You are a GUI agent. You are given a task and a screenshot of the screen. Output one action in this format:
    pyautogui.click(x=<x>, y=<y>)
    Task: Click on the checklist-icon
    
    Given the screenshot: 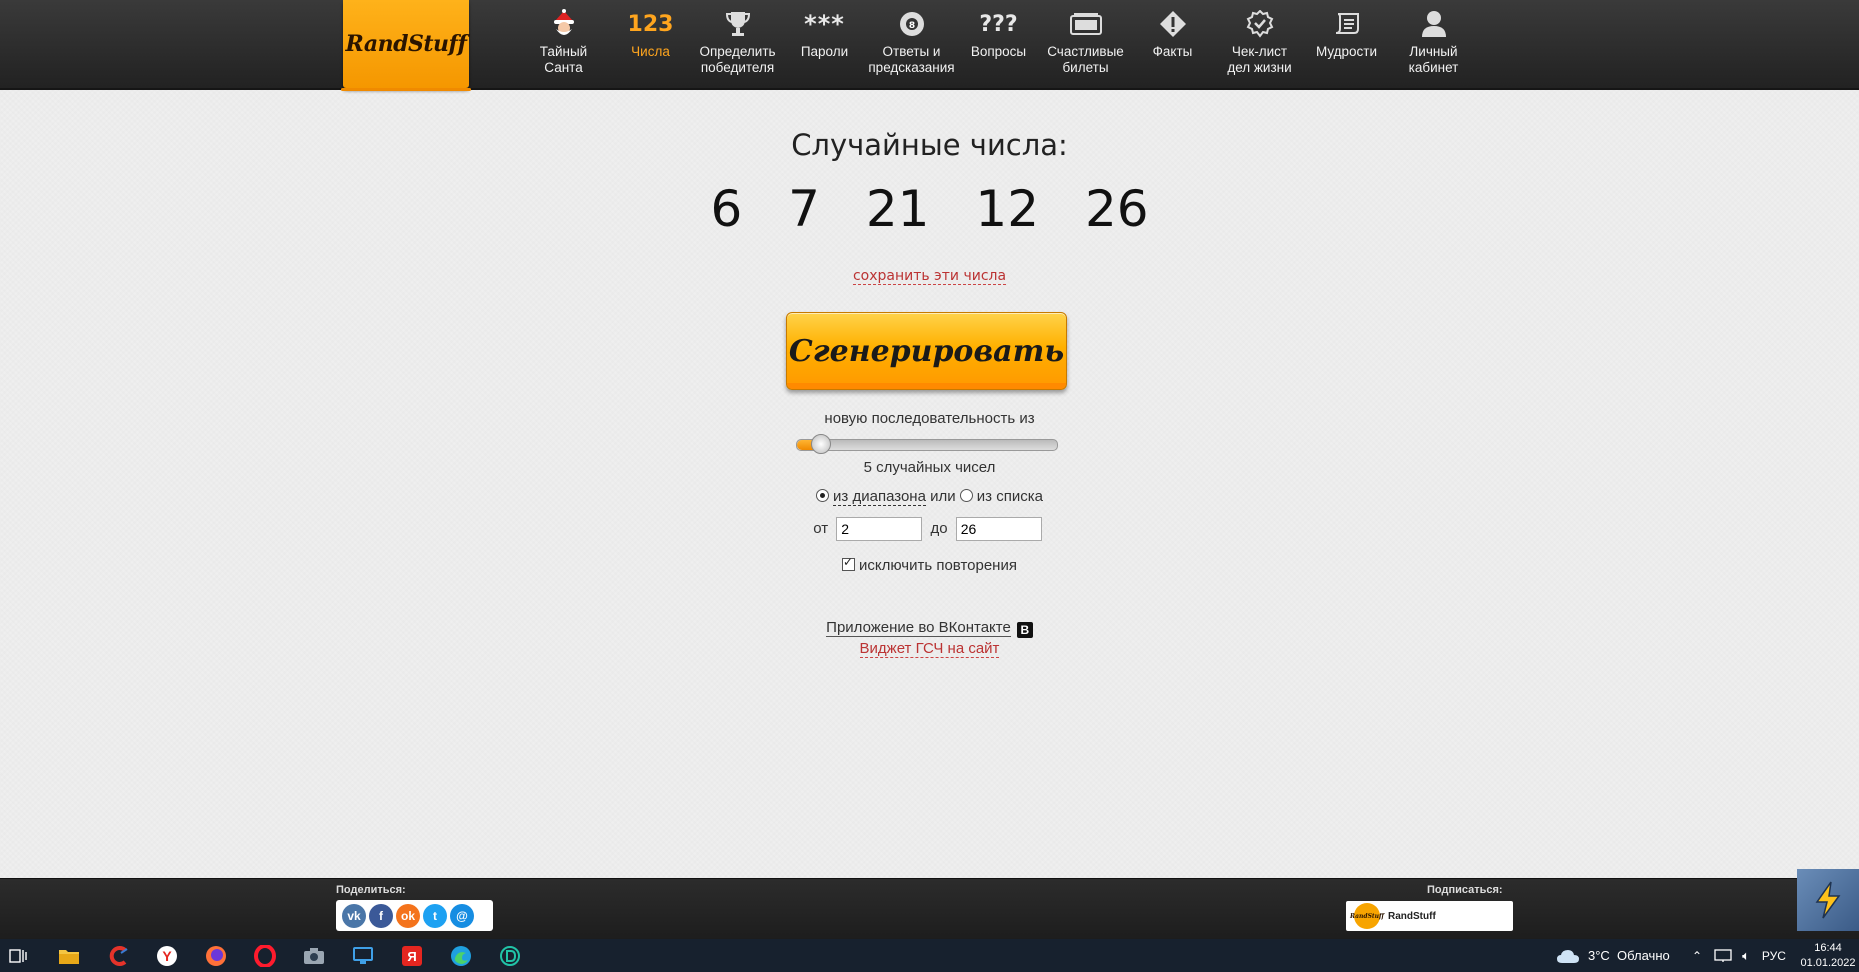 What is the action you would take?
    pyautogui.click(x=1259, y=24)
    